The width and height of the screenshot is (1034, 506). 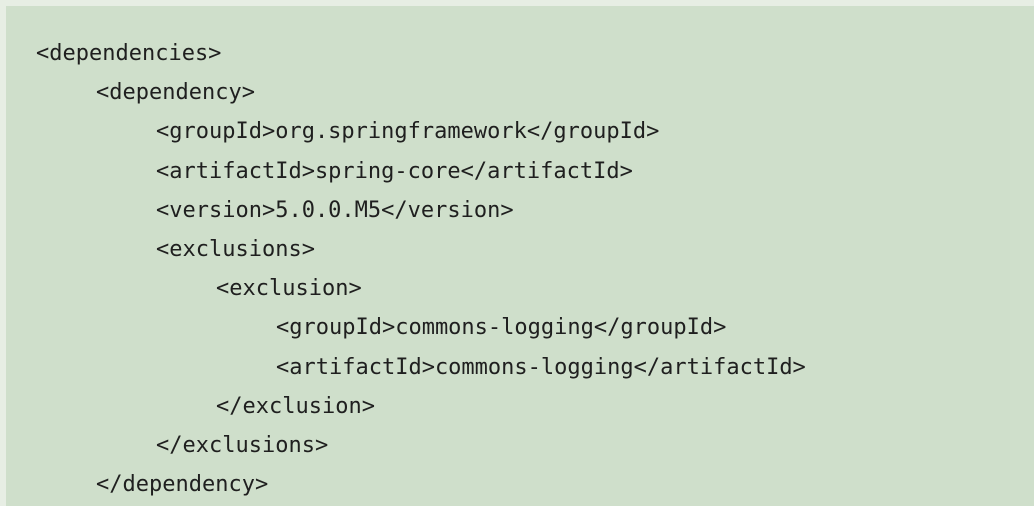 I want to click on code-line: </exclusions>, so click(x=242, y=445).